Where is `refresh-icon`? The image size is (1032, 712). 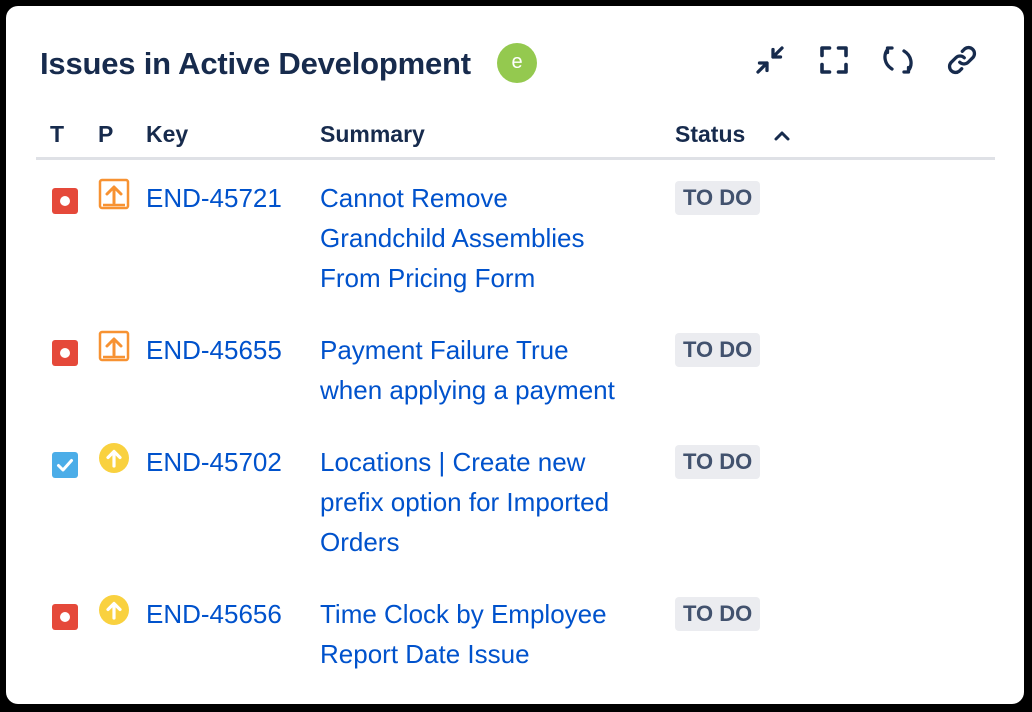 refresh-icon is located at coordinates (898, 60).